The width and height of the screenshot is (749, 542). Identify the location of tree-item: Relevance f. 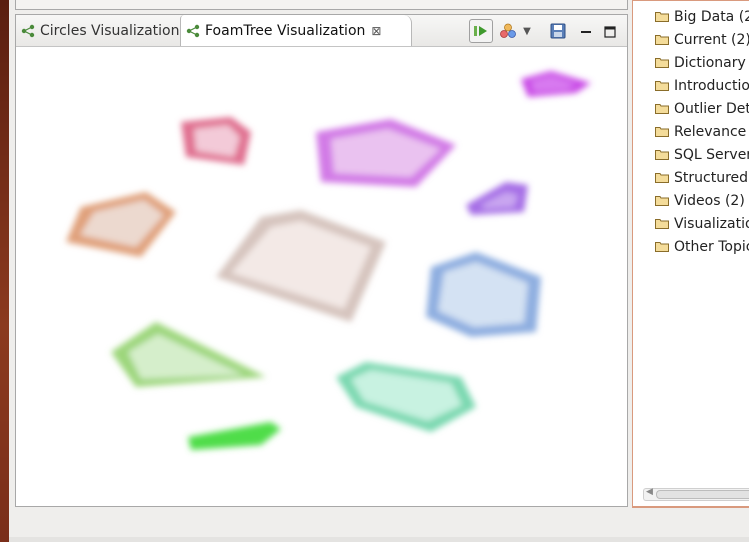
(702, 131).